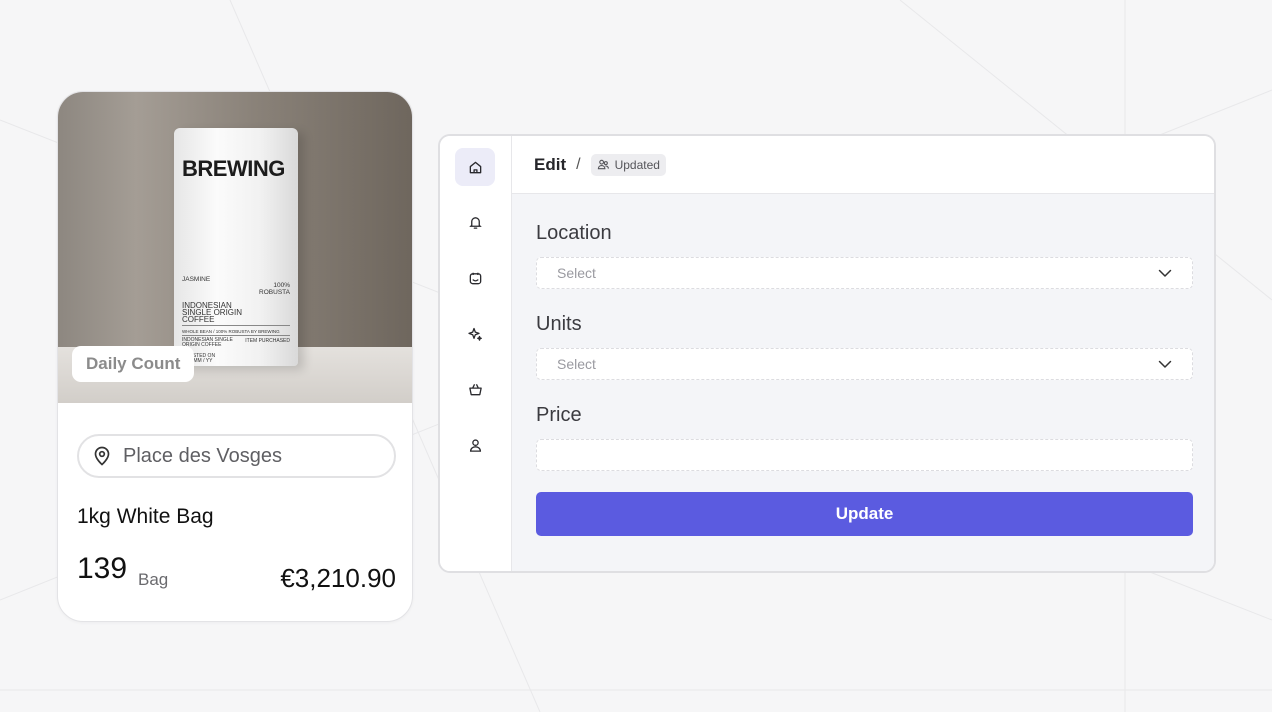  I want to click on product-unit: Bag, so click(153, 579).